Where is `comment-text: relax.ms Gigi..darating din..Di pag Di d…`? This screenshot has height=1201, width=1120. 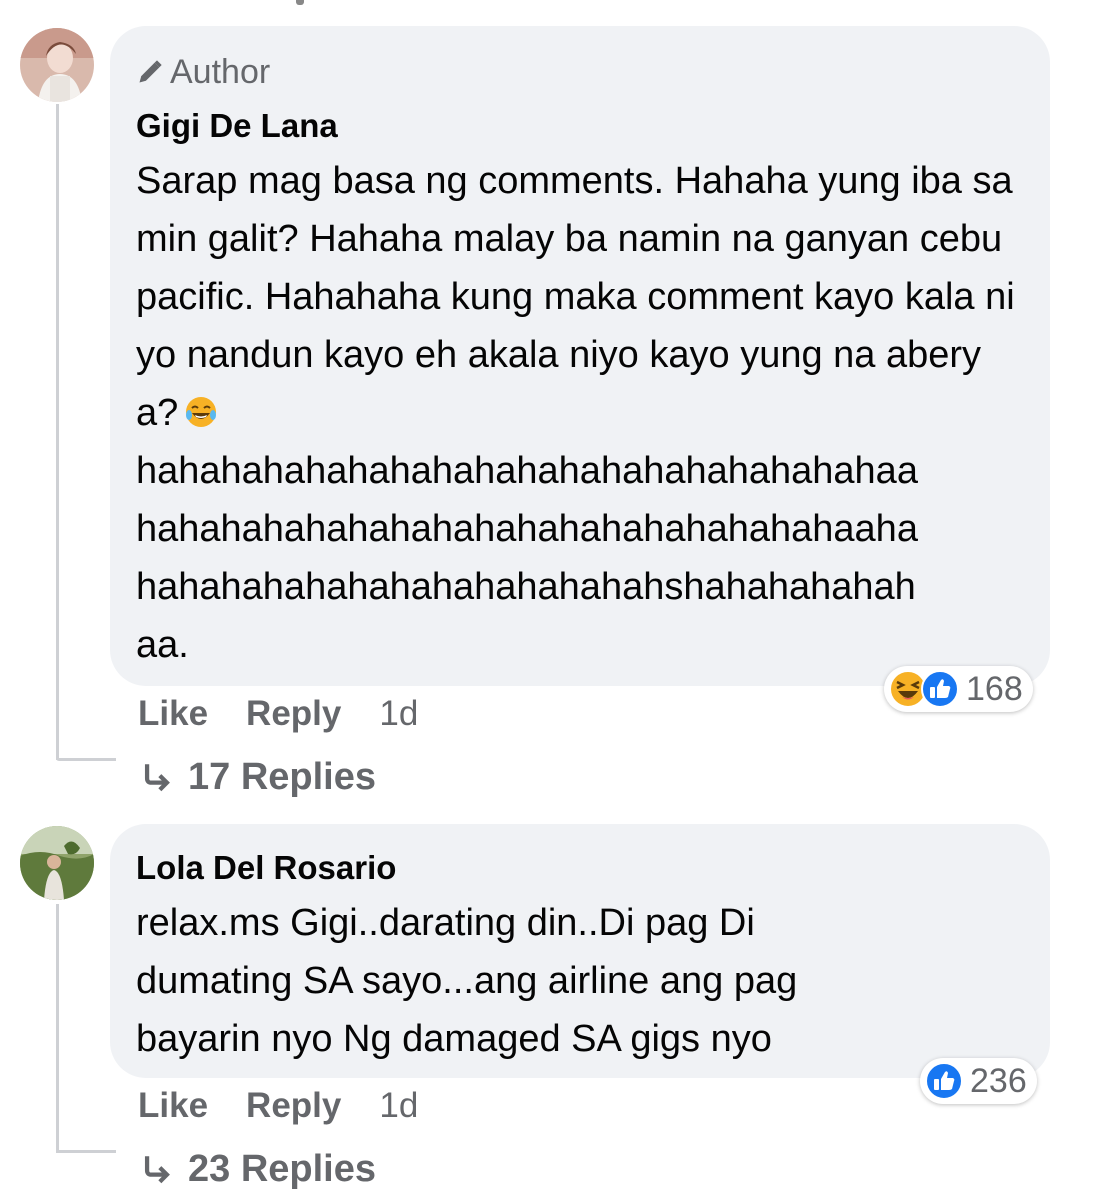
comment-text: relax.ms Gigi..darating din..Di pag Di d… is located at coordinates (467, 981).